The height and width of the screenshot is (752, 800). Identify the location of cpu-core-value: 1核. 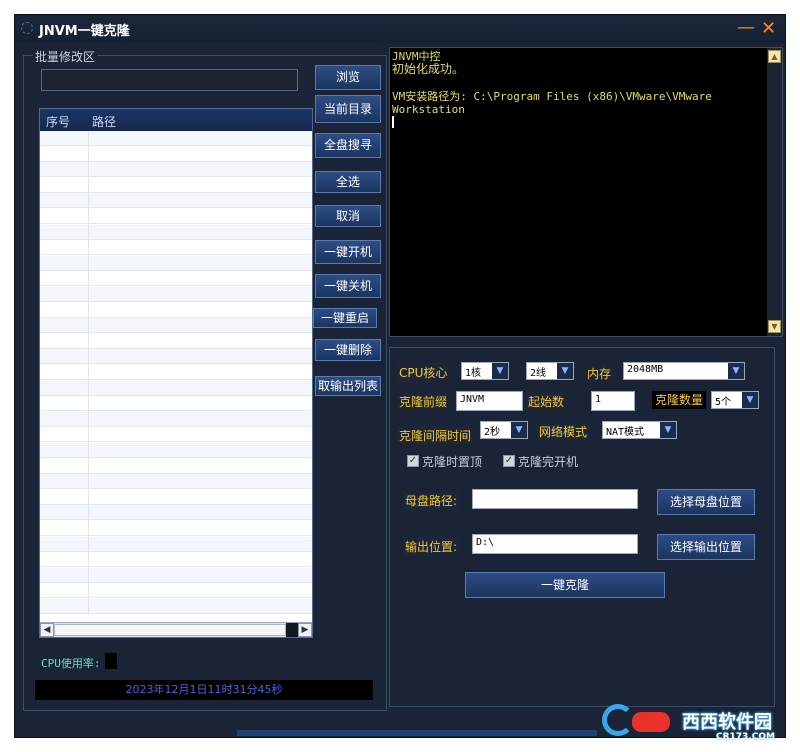
(473, 373).